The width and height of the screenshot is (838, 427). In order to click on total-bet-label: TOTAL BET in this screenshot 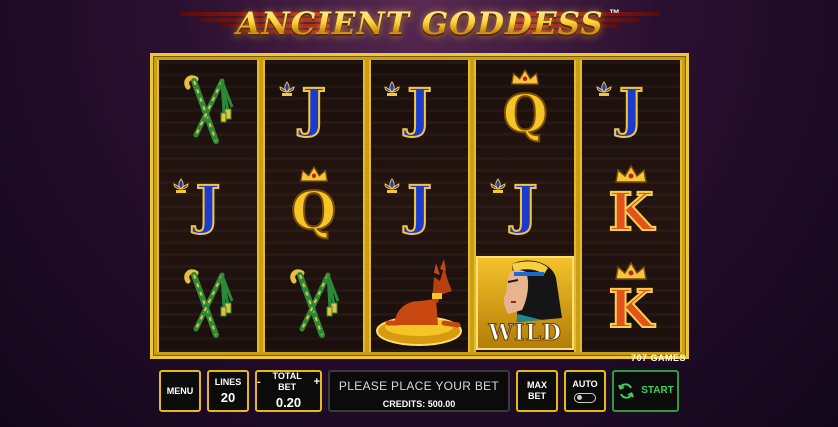, I will do `click(287, 382)`.